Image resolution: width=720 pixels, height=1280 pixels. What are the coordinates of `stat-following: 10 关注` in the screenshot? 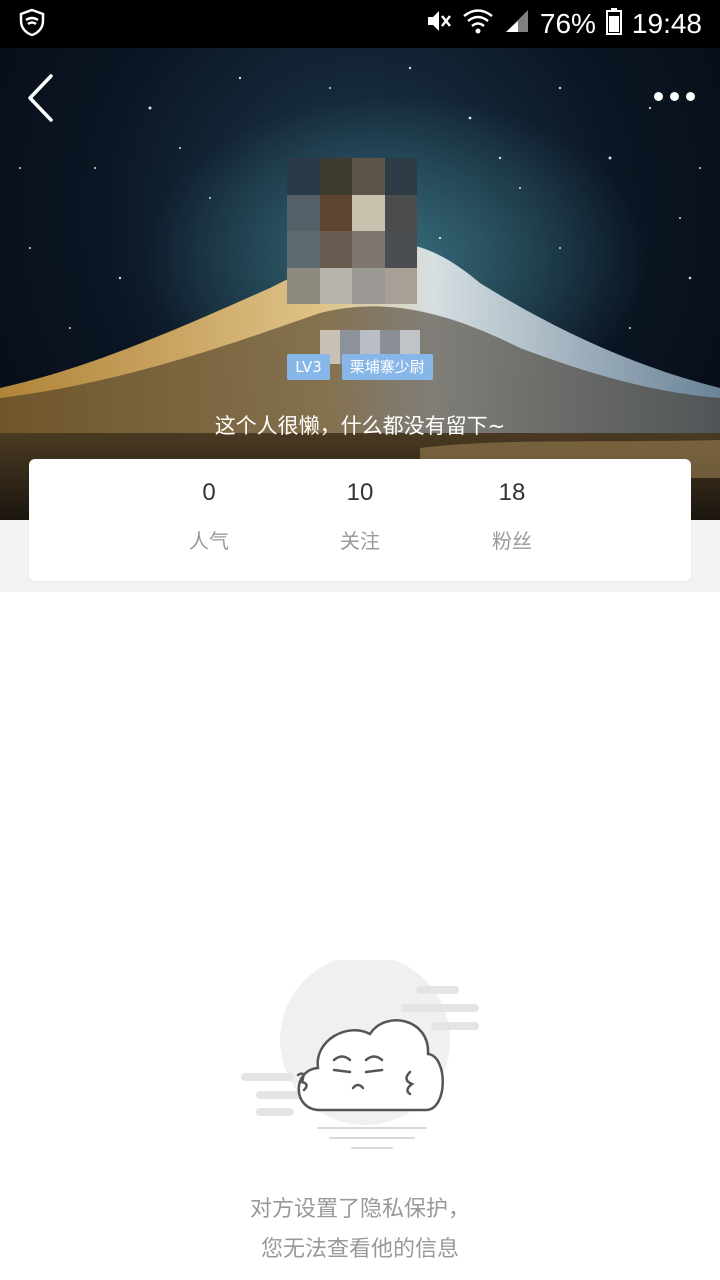 It's located at (360, 506).